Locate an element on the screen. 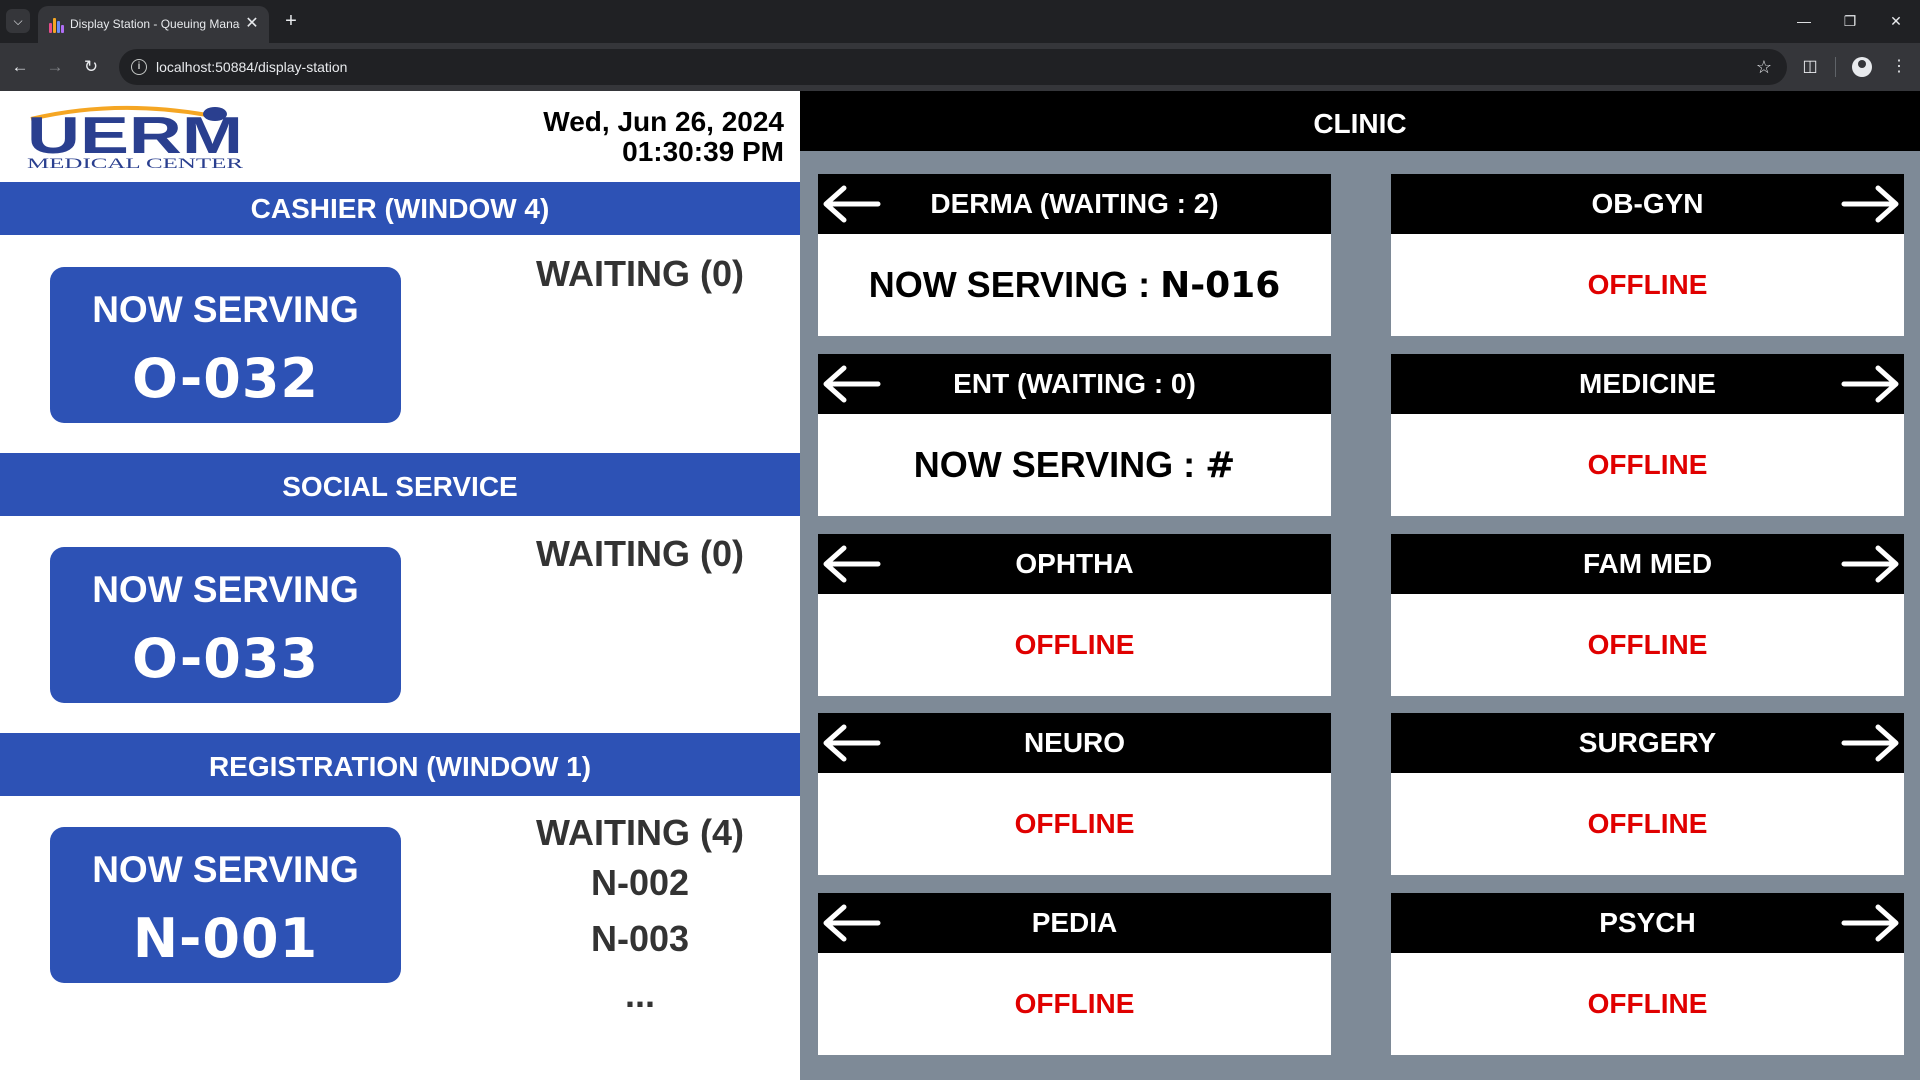  forward-icon: → is located at coordinates (55, 67).